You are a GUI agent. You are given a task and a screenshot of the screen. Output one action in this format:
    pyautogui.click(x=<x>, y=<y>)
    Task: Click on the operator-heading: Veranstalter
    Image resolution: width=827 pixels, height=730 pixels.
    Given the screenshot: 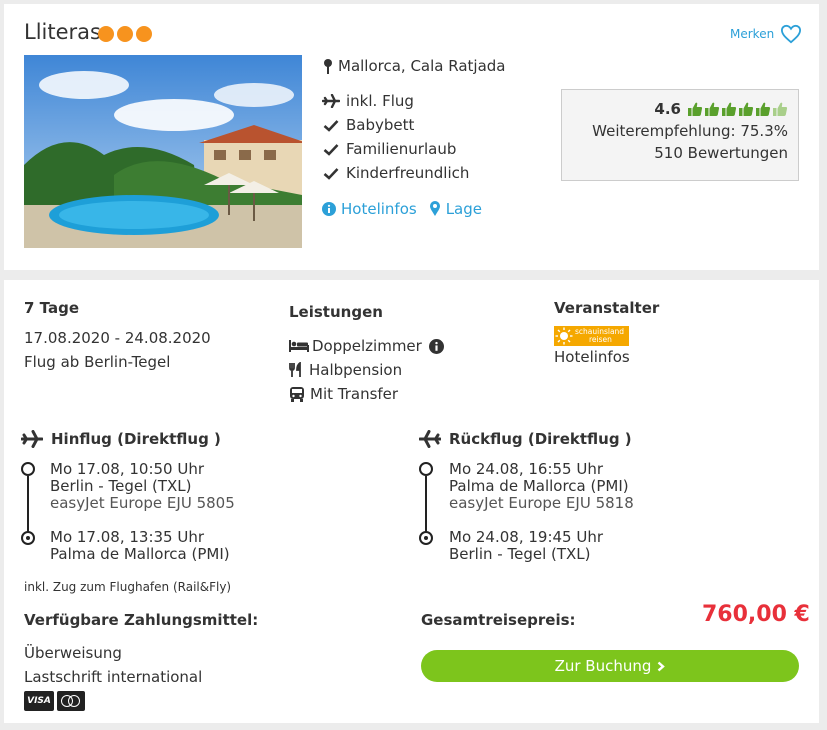 What is the action you would take?
    pyautogui.click(x=607, y=308)
    